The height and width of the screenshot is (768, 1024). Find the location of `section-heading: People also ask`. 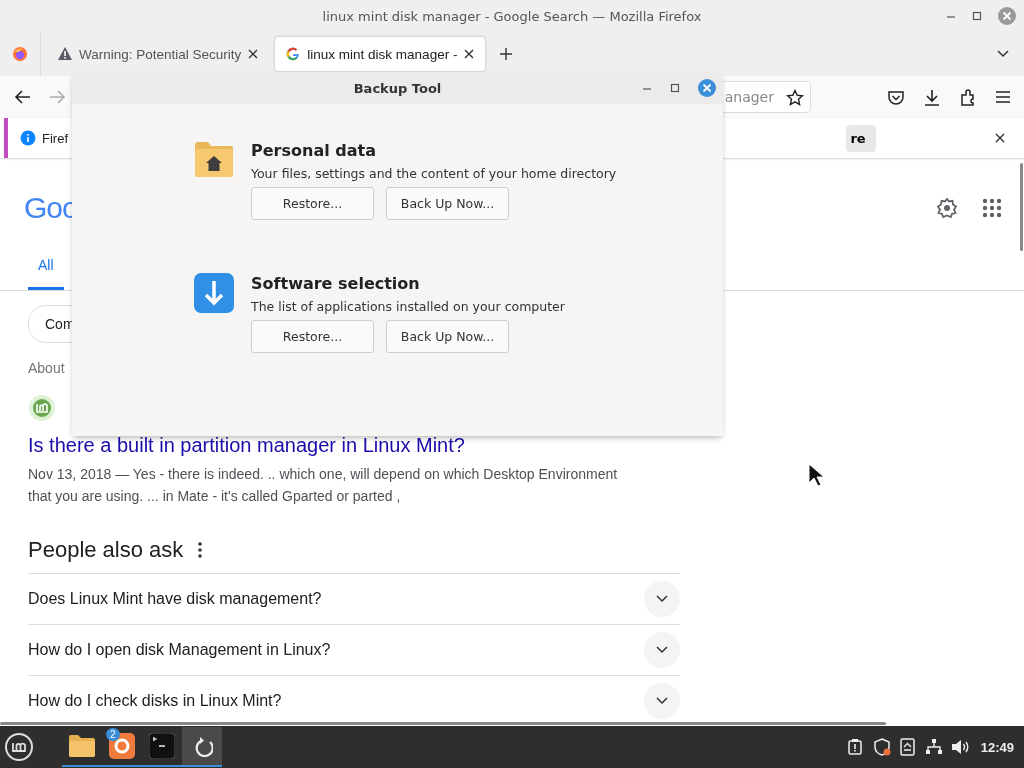

section-heading: People also ask is located at coordinates (106, 550).